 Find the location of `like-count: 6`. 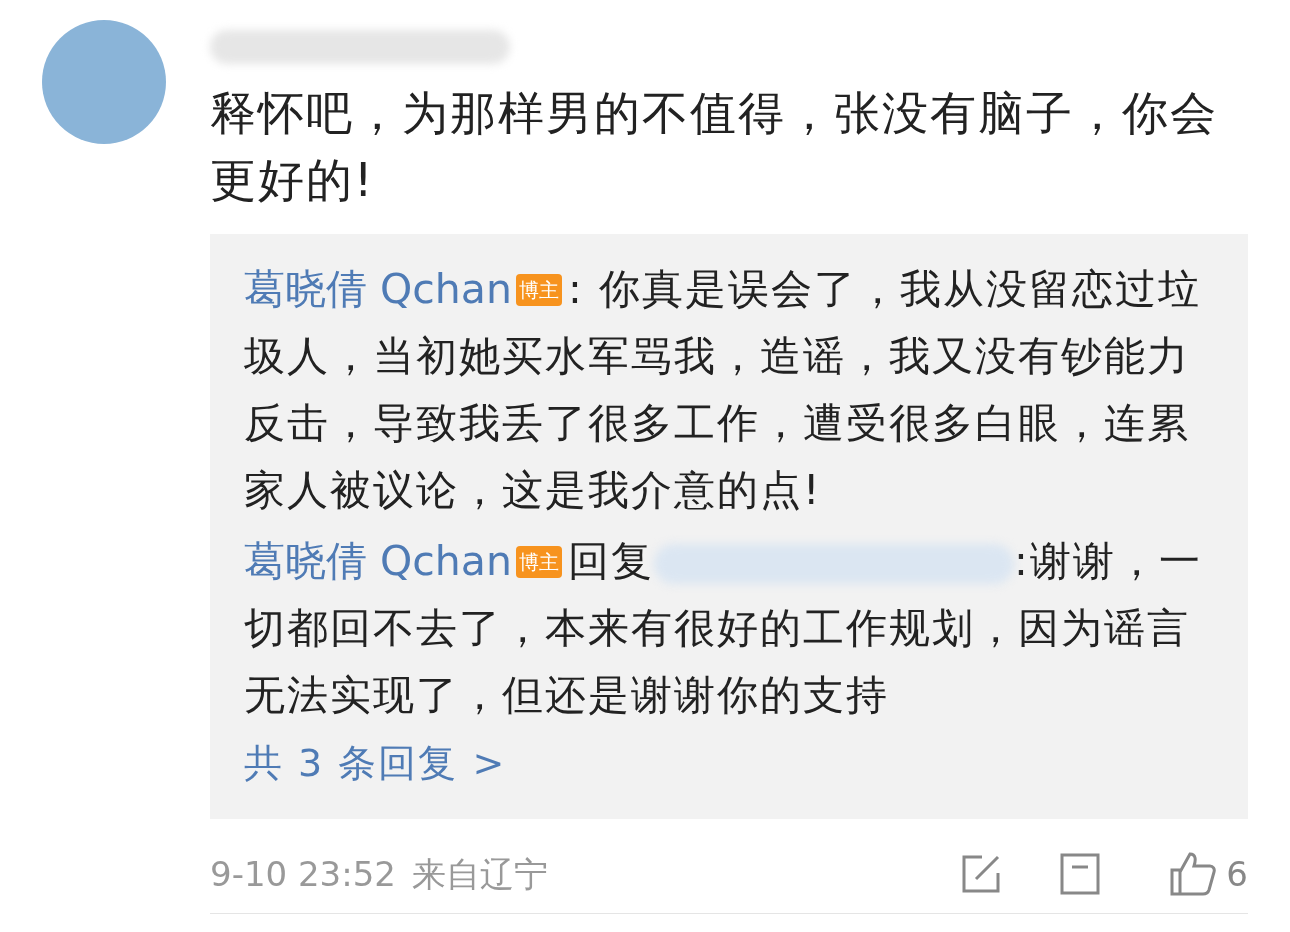

like-count: 6 is located at coordinates (1237, 874).